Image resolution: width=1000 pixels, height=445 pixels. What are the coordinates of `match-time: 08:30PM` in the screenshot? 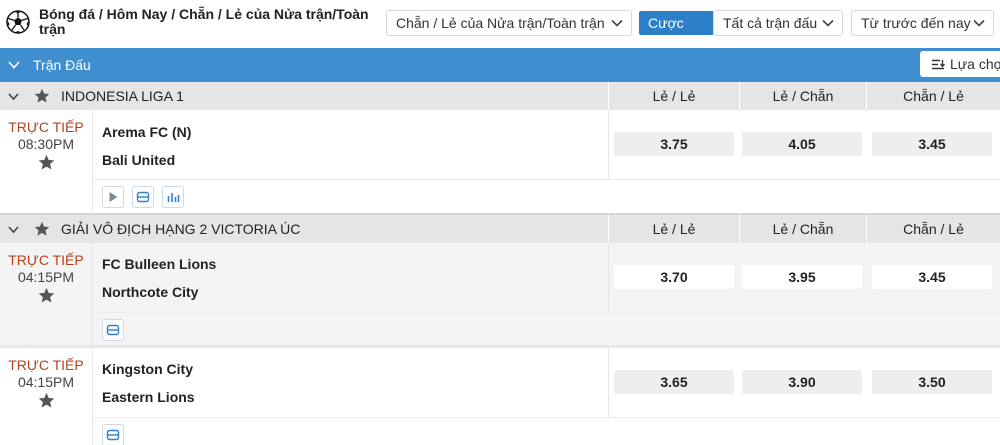 It's located at (46, 144).